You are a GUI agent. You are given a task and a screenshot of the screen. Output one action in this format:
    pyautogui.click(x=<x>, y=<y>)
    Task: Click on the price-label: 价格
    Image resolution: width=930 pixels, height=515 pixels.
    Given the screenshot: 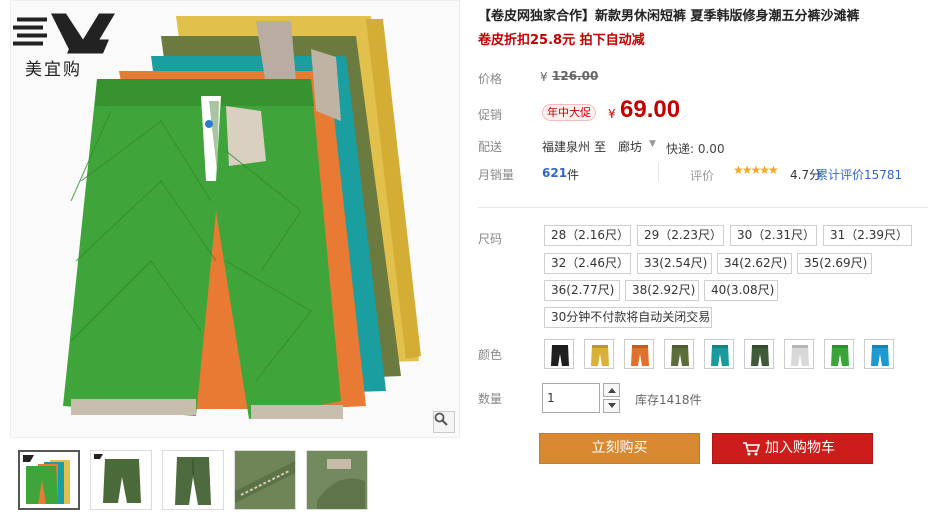 What is the action you would take?
    pyautogui.click(x=490, y=79)
    